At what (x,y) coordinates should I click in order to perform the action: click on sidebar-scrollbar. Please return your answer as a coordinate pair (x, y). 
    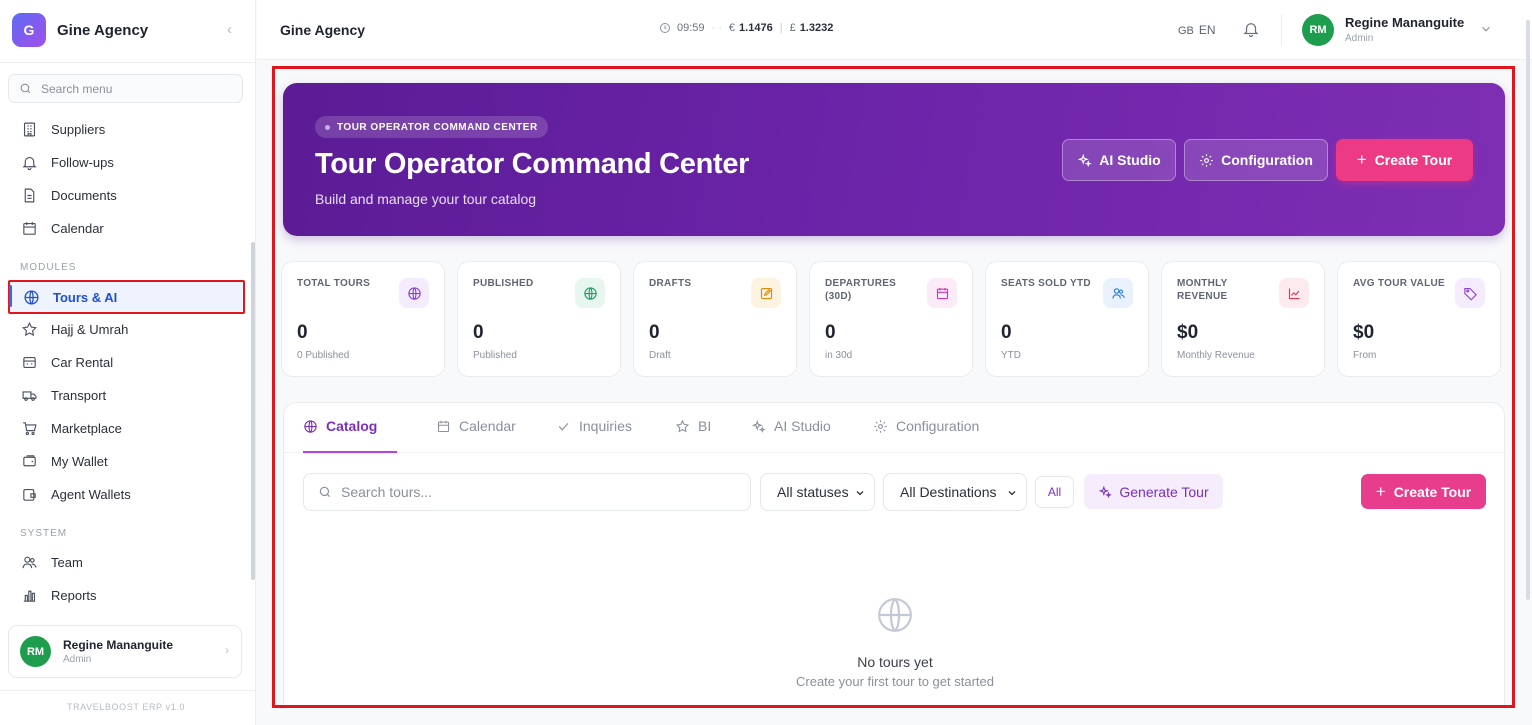
    Looking at the image, I should click on (253, 411).